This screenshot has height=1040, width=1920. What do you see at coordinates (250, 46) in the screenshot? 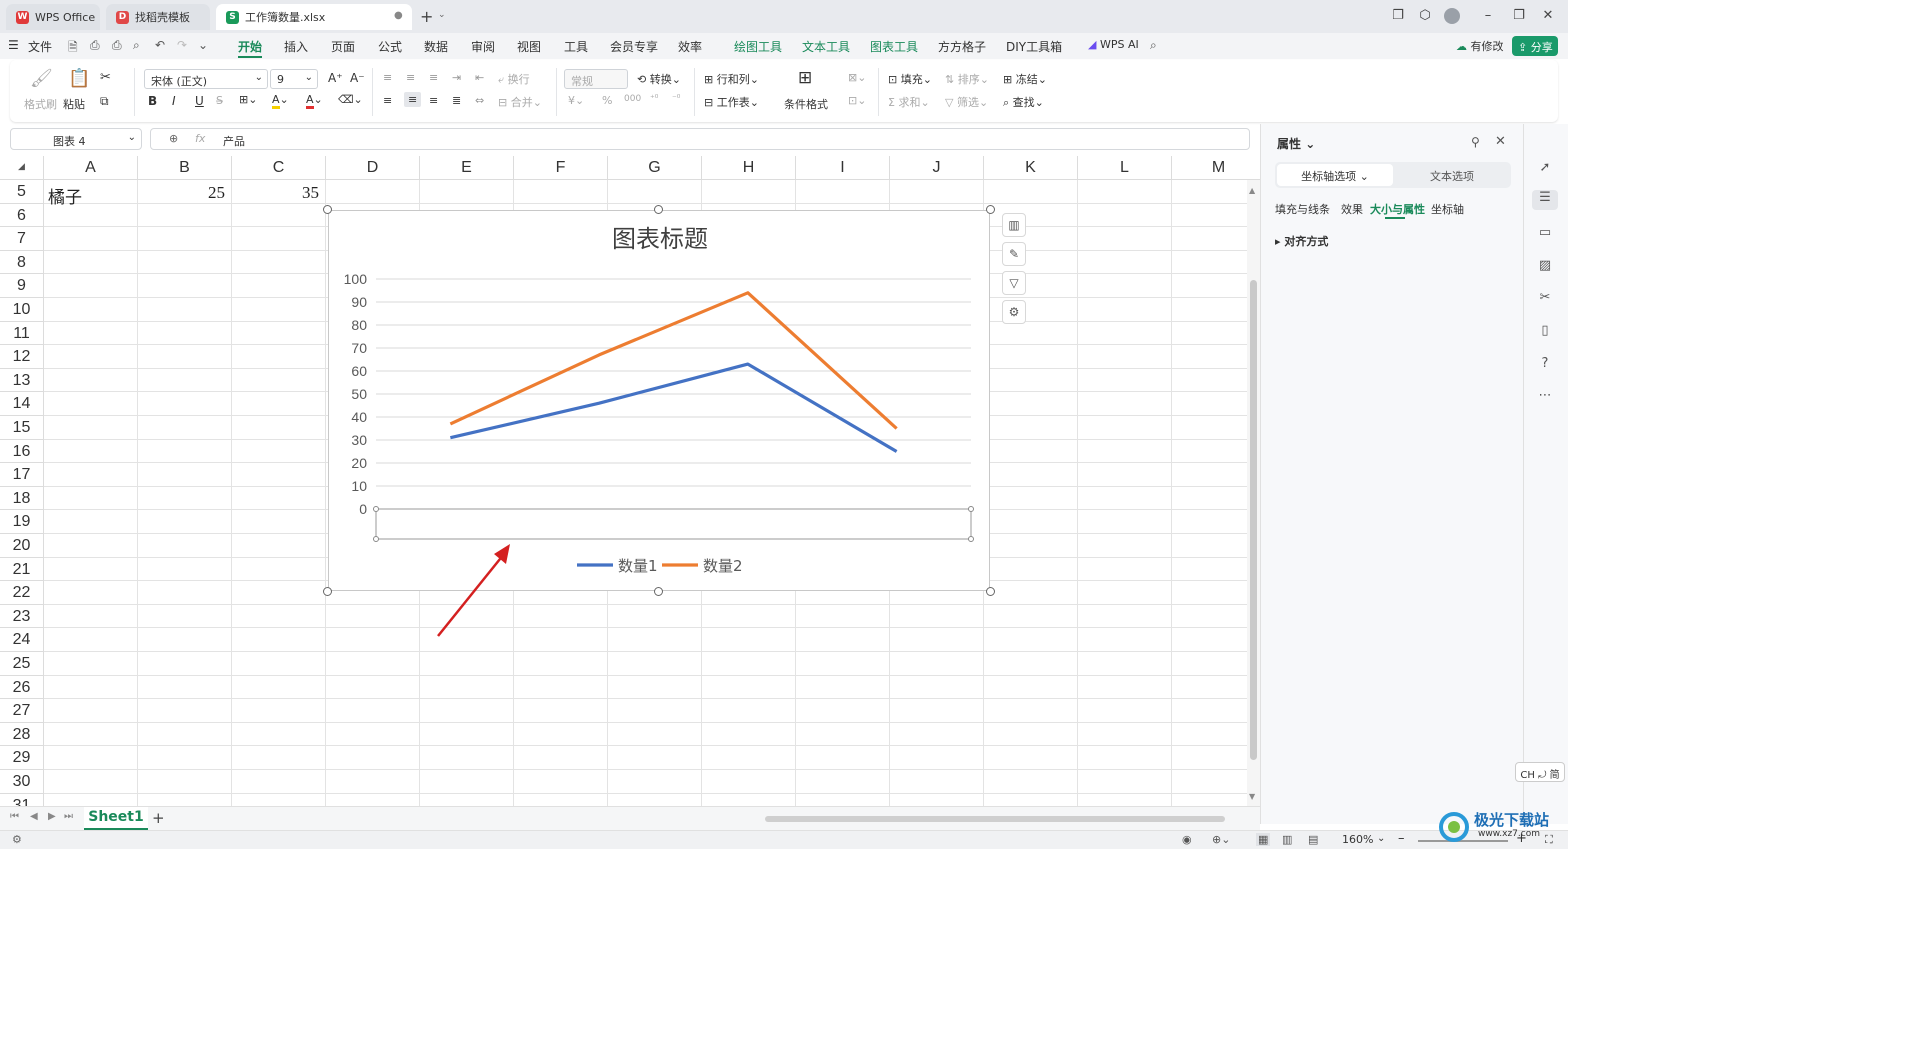
I see `menu-home: 开始` at bounding box center [250, 46].